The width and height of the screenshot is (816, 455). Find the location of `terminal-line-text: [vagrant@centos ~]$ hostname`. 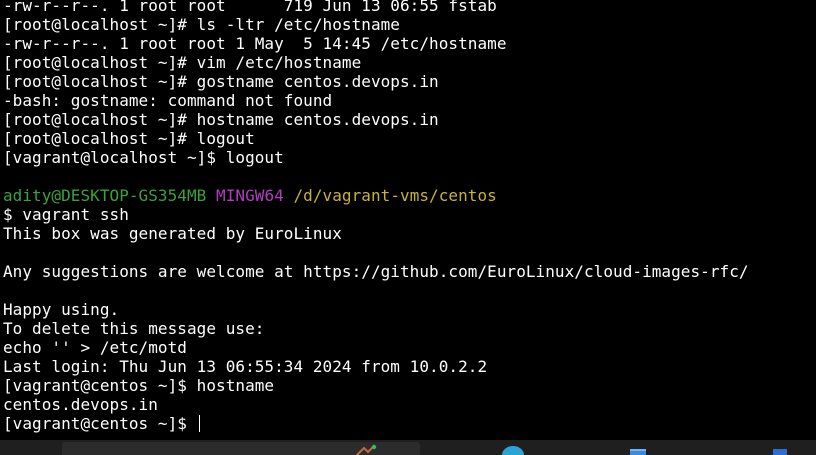

terminal-line-text: [vagrant@centos ~]$ hostname is located at coordinates (139, 385).